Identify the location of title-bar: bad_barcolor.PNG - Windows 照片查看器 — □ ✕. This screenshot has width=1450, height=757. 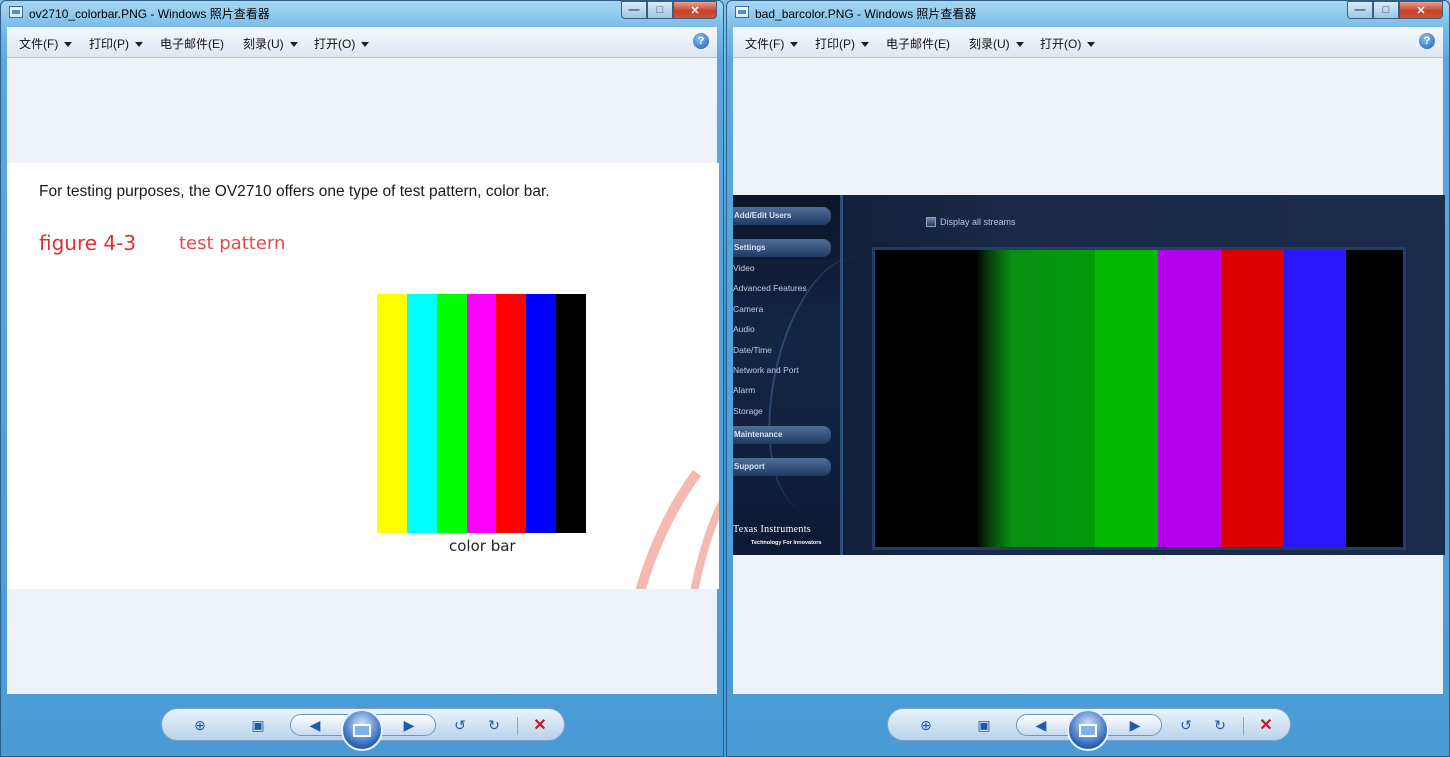
(1088, 13).